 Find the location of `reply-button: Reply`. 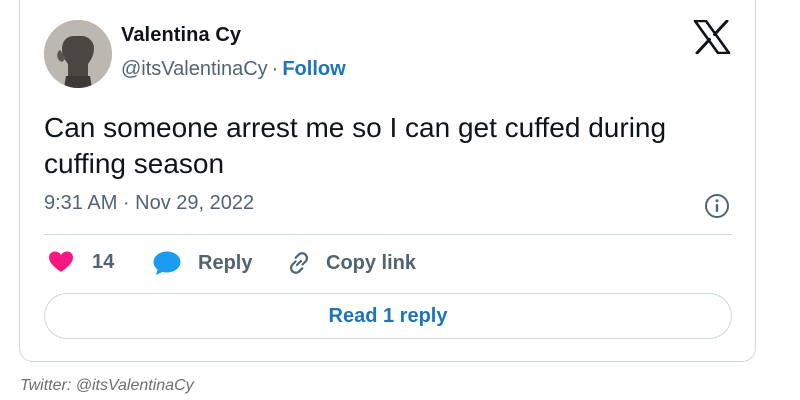

reply-button: Reply is located at coordinates (202, 263).